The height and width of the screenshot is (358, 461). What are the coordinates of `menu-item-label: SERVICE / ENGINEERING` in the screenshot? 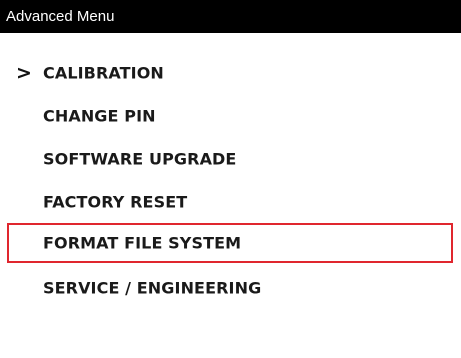 It's located at (152, 288).